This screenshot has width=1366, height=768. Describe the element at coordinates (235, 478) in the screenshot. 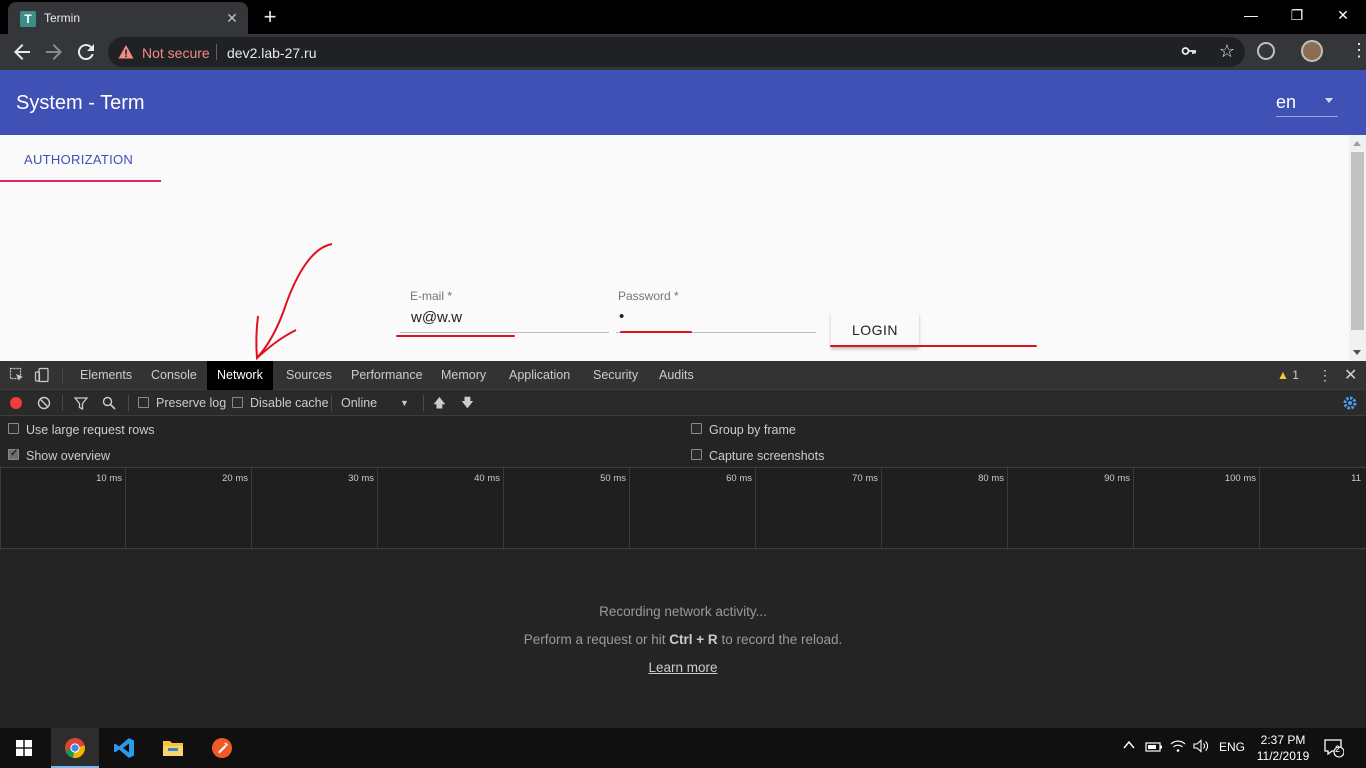

I see `timeline-tick-label: 20 ms` at that location.